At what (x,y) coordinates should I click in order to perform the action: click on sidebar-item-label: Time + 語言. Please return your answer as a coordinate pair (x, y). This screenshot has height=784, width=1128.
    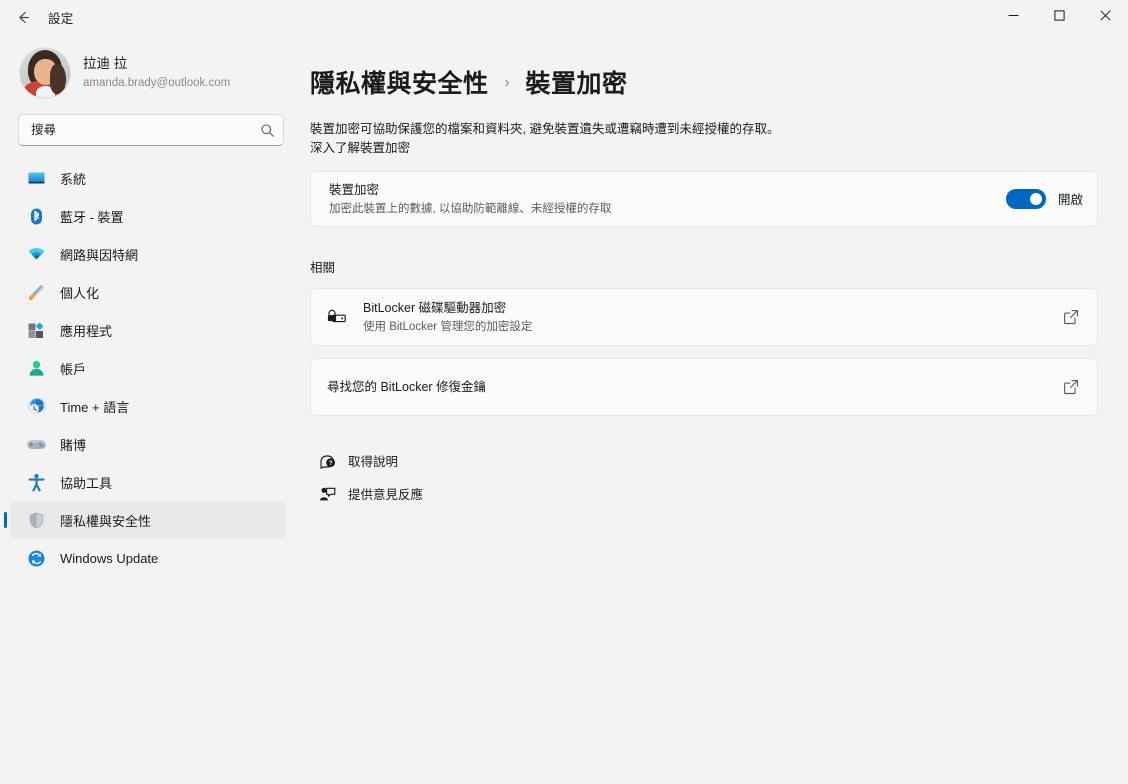
    Looking at the image, I should click on (95, 407).